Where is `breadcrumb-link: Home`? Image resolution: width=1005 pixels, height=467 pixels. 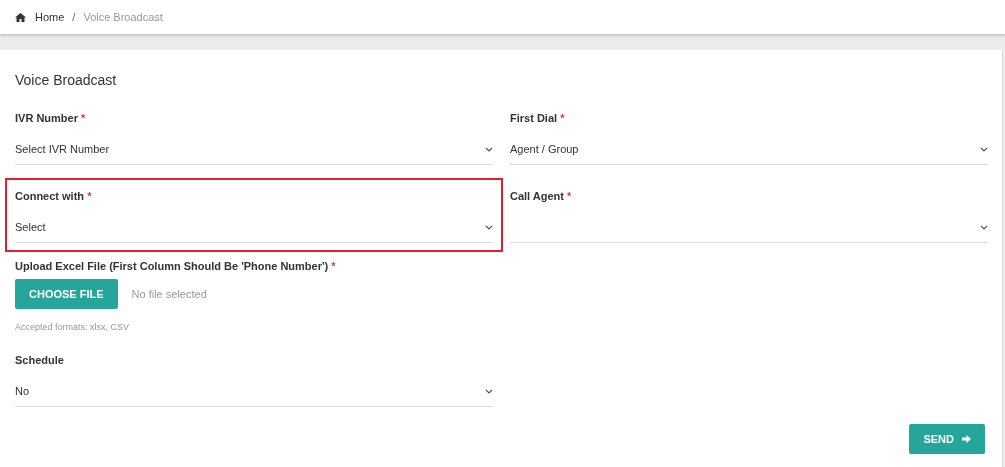 breadcrumb-link: Home is located at coordinates (50, 17).